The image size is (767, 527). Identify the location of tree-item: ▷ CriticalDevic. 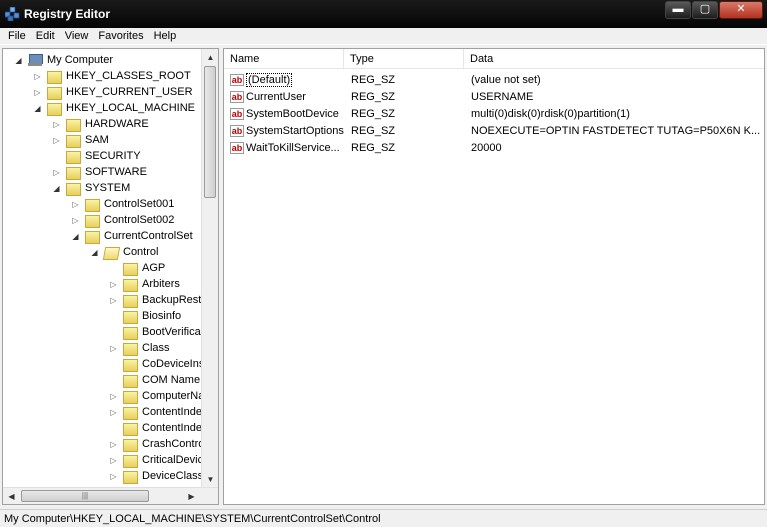
(156, 460).